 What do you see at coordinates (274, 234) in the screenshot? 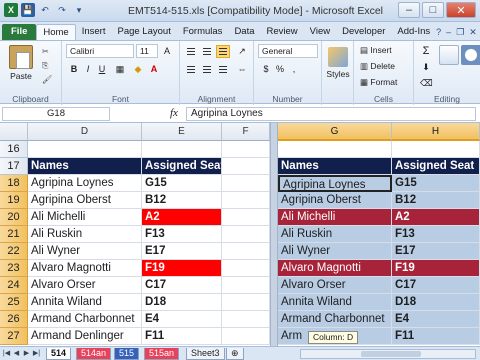
I see `window-split-bar` at bounding box center [274, 234].